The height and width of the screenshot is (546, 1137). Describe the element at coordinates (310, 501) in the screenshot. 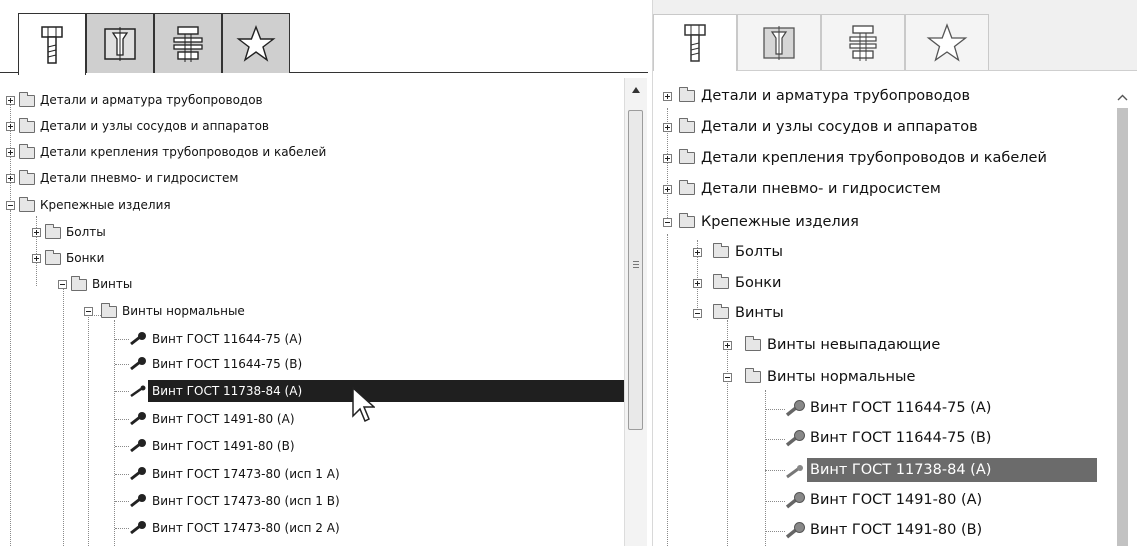

I see `tree-leaf-screw: Винт ГОСТ 17473-80 (исп 1 В)` at that location.